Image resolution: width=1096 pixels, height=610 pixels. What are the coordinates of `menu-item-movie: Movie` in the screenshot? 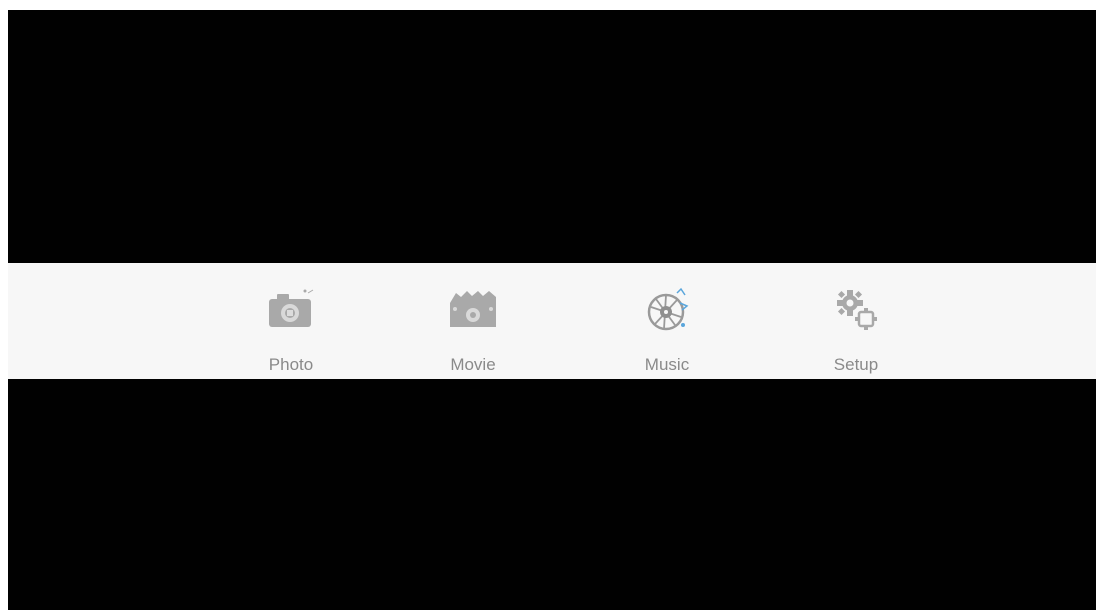 It's located at (473, 321).